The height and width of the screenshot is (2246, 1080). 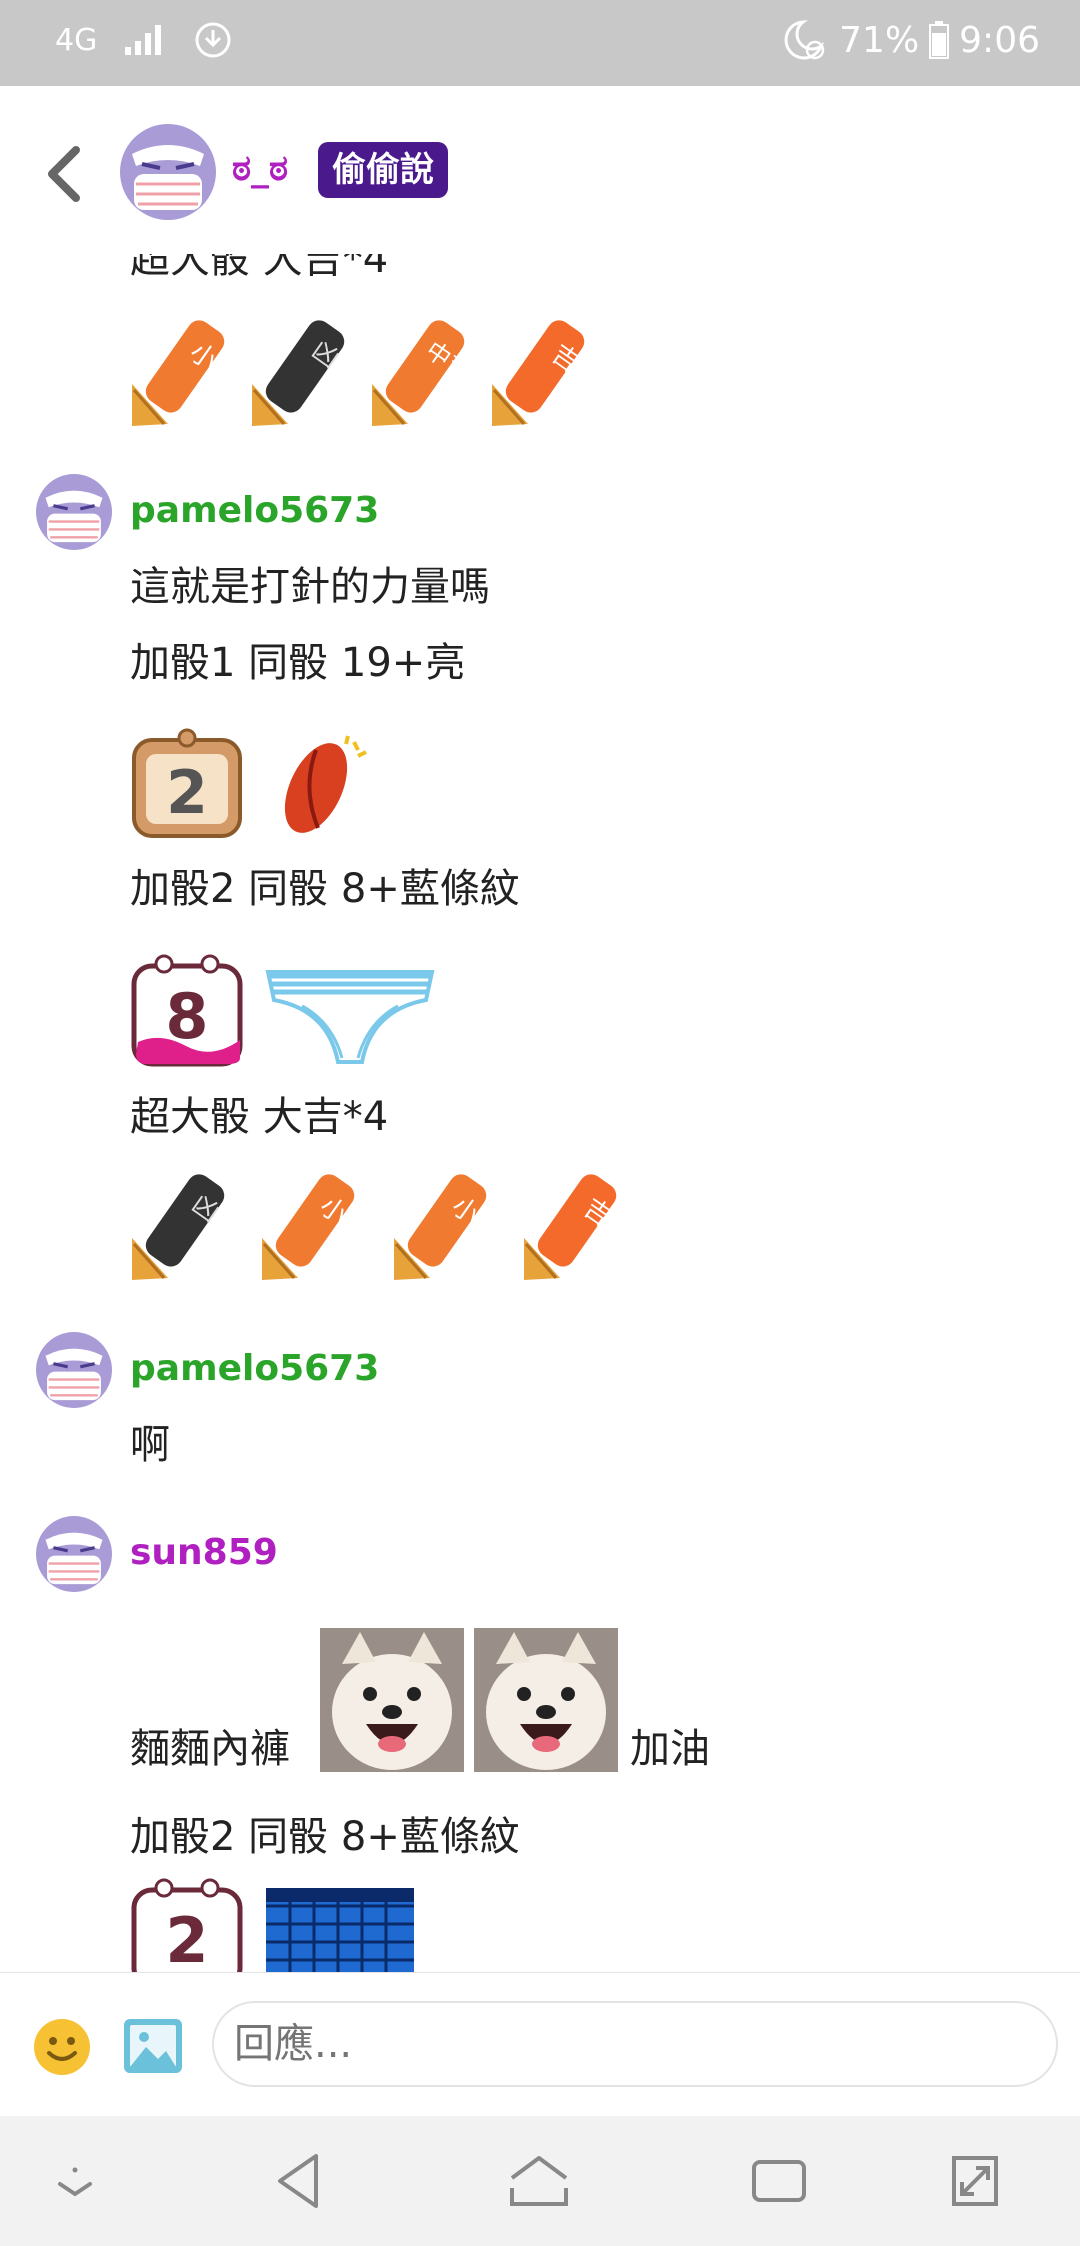 I want to click on nav-recents-icon, so click(x=779, y=2181).